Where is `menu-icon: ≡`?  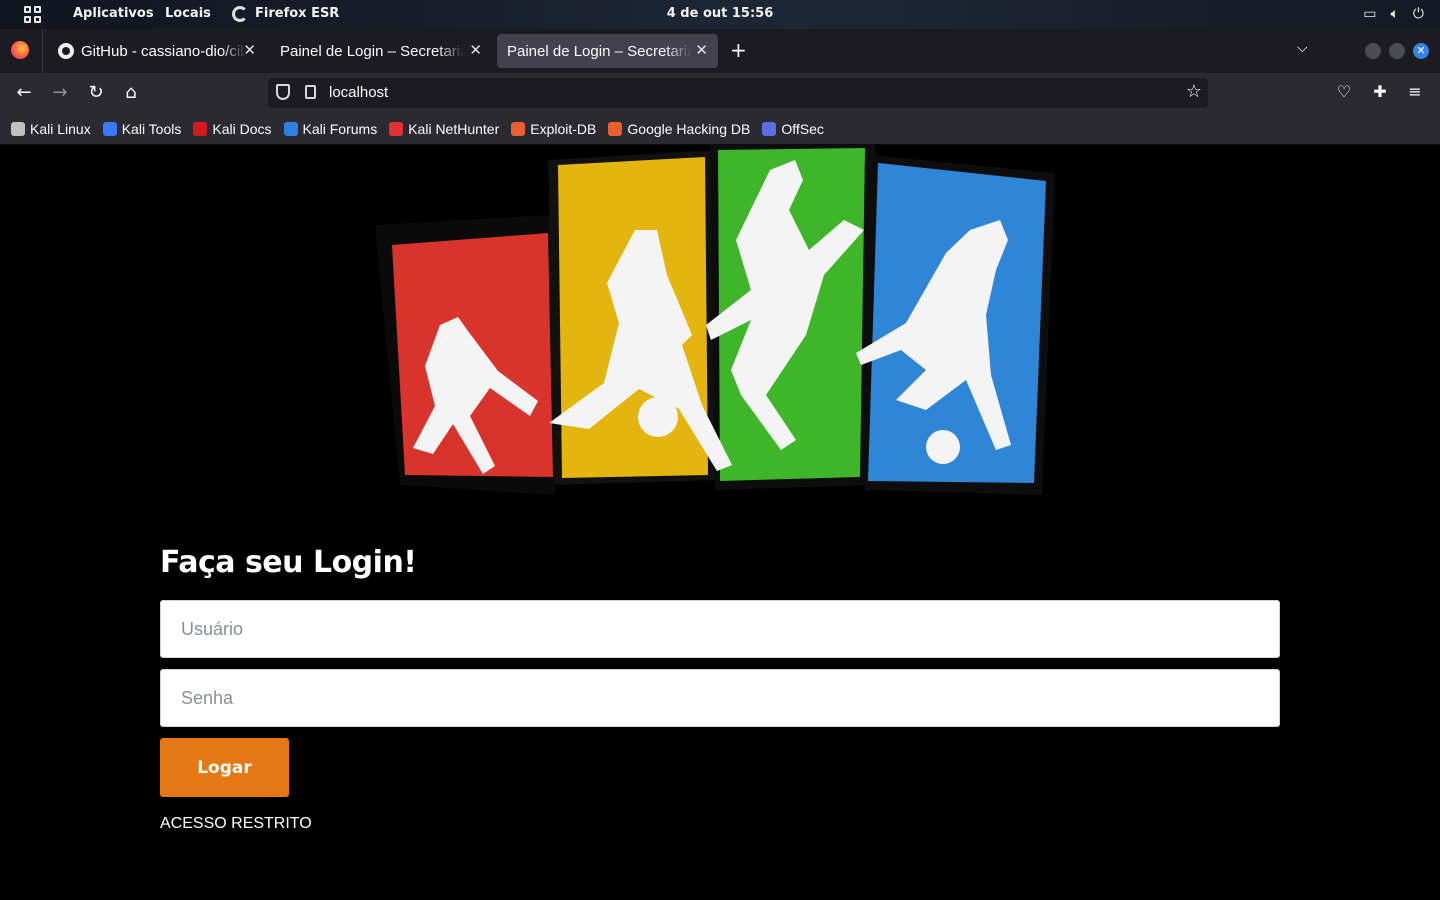
menu-icon: ≡ is located at coordinates (1415, 92).